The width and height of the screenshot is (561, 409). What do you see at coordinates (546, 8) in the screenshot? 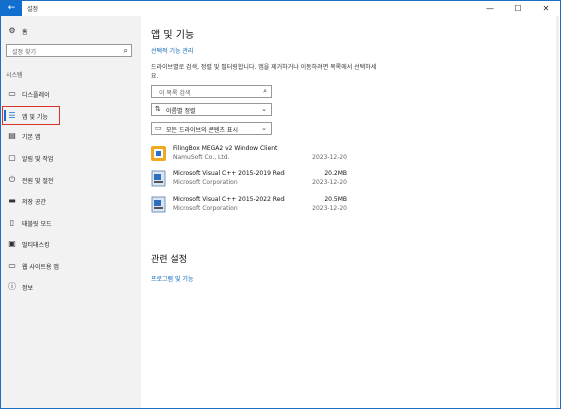
I see `close-button: ✕` at bounding box center [546, 8].